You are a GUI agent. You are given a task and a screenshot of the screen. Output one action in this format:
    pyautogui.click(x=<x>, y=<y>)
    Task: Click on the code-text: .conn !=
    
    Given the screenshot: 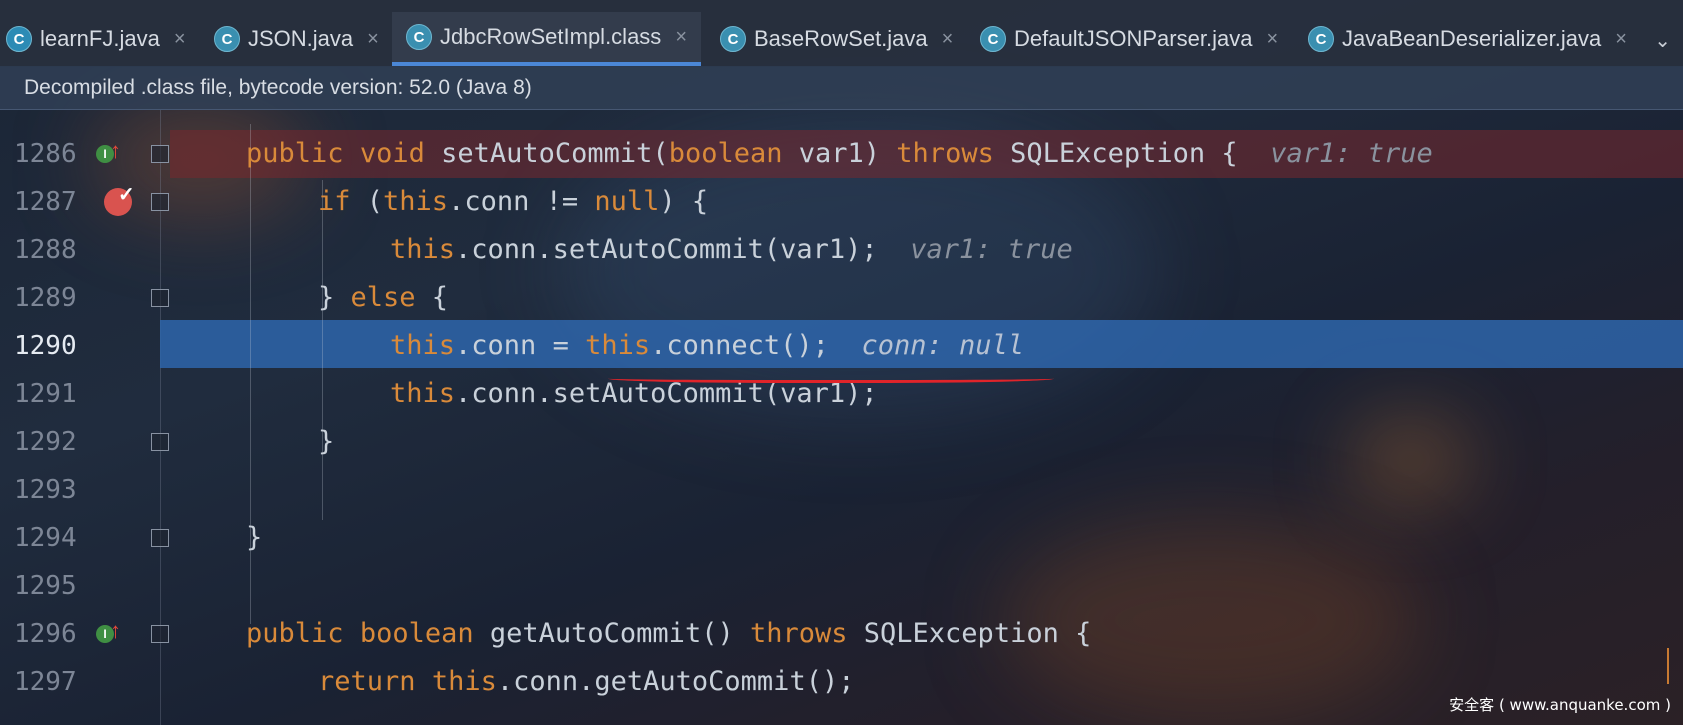 What is the action you would take?
    pyautogui.click(x=521, y=201)
    